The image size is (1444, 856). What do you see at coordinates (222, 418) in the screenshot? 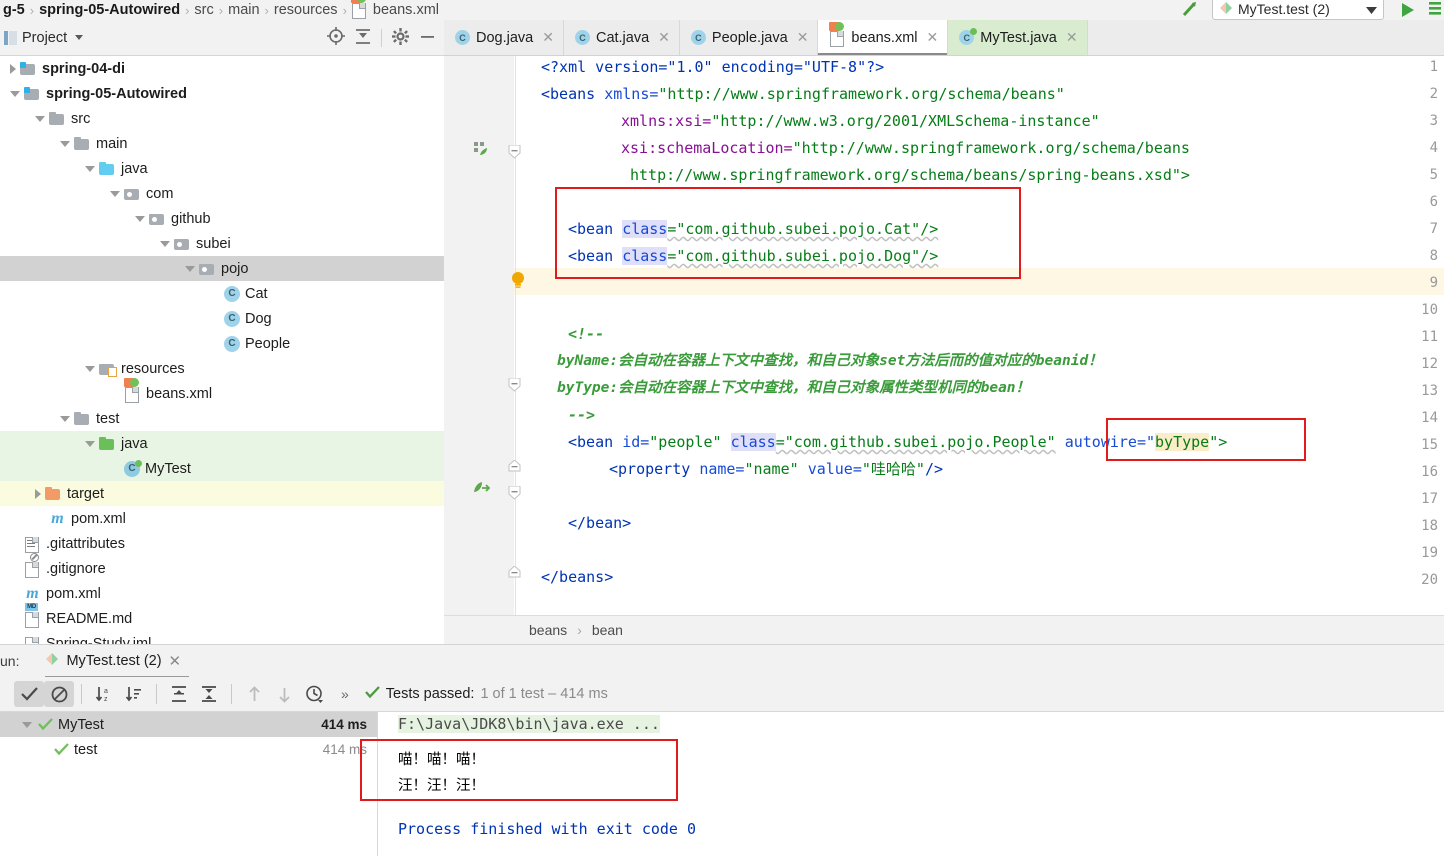
I see `tree-item-test: test` at bounding box center [222, 418].